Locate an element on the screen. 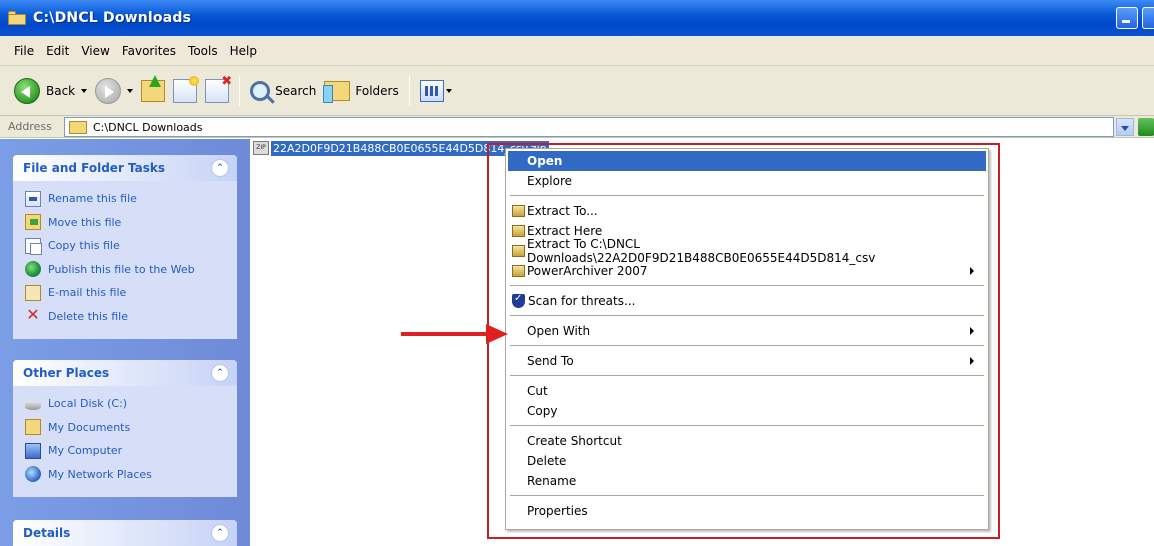  menu-cut: Cut is located at coordinates (747, 391).